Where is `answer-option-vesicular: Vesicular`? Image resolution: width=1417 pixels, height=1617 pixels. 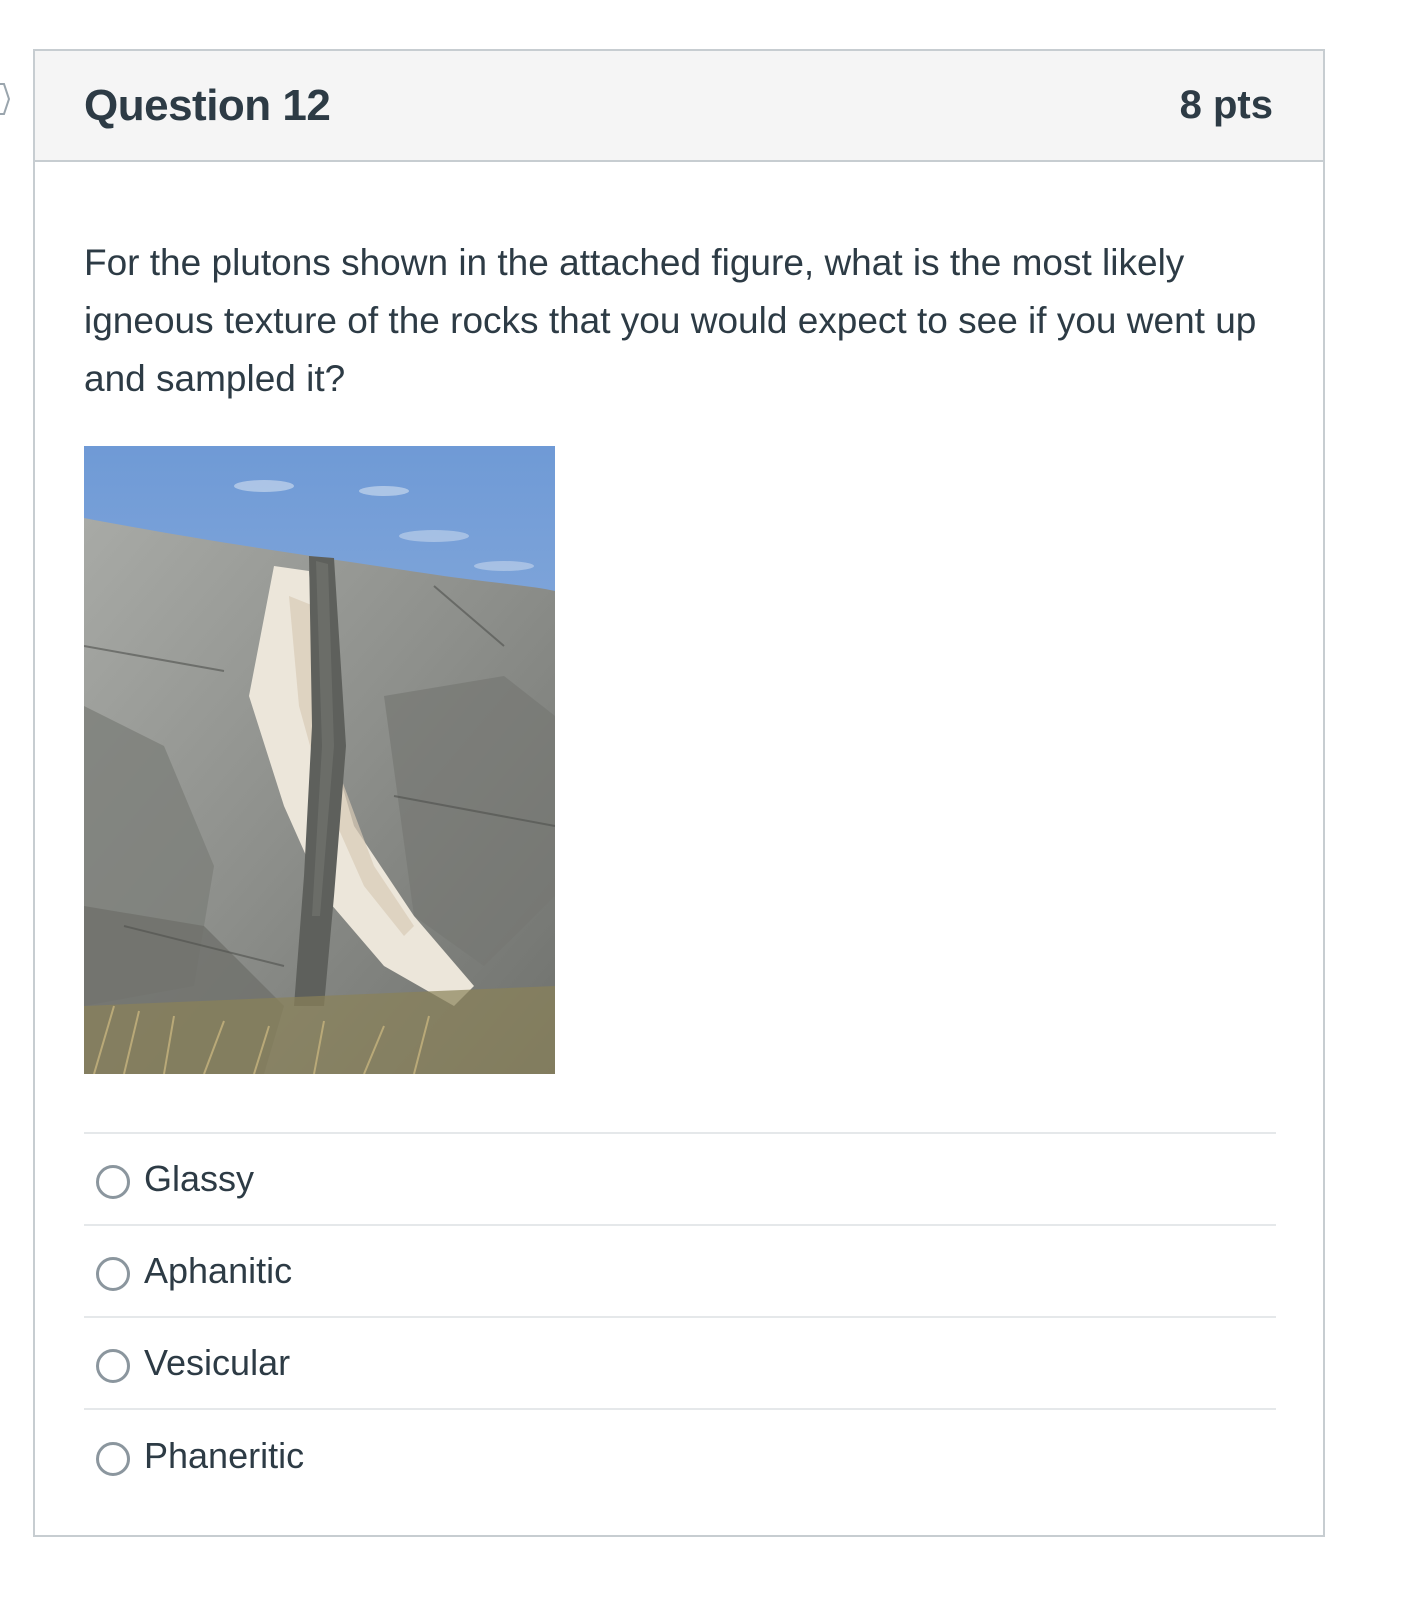
answer-option-vesicular: Vesicular is located at coordinates (680, 1364).